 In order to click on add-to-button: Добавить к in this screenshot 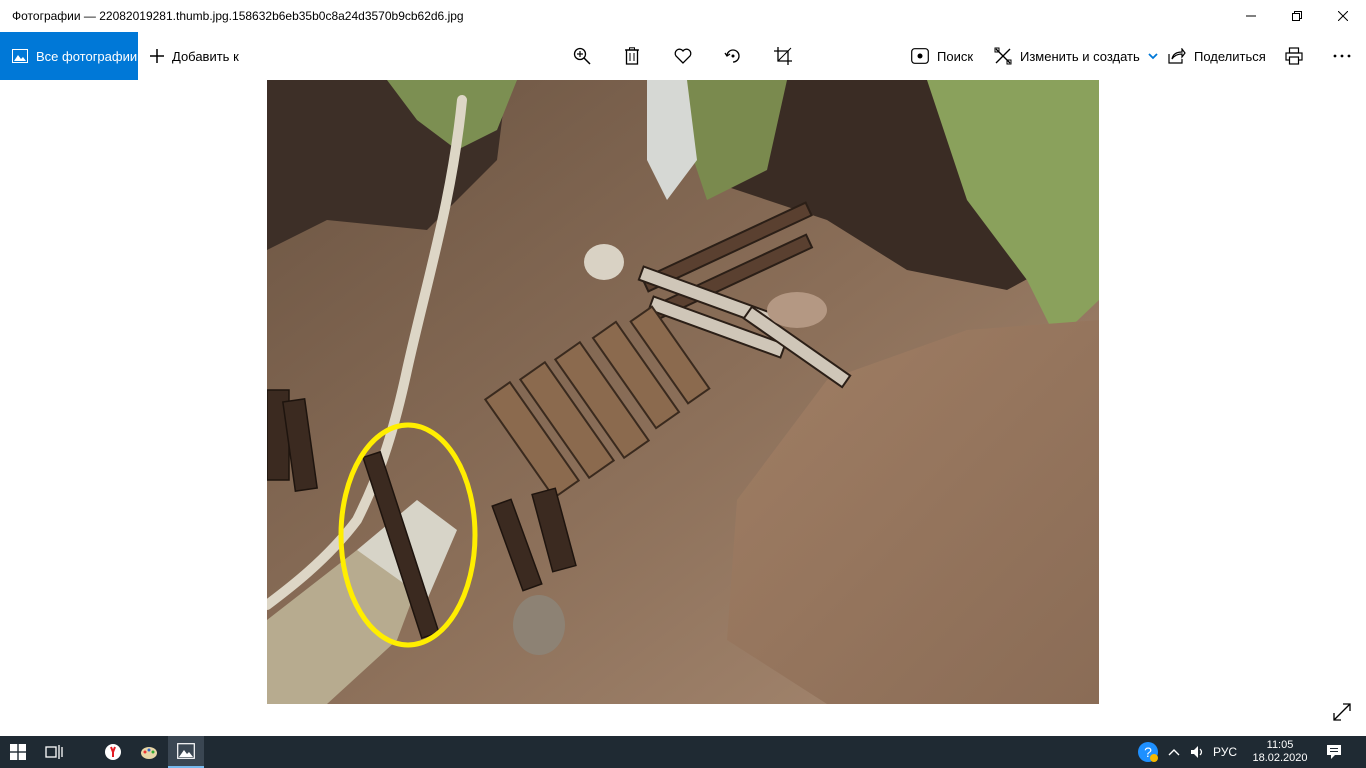, I will do `click(188, 56)`.